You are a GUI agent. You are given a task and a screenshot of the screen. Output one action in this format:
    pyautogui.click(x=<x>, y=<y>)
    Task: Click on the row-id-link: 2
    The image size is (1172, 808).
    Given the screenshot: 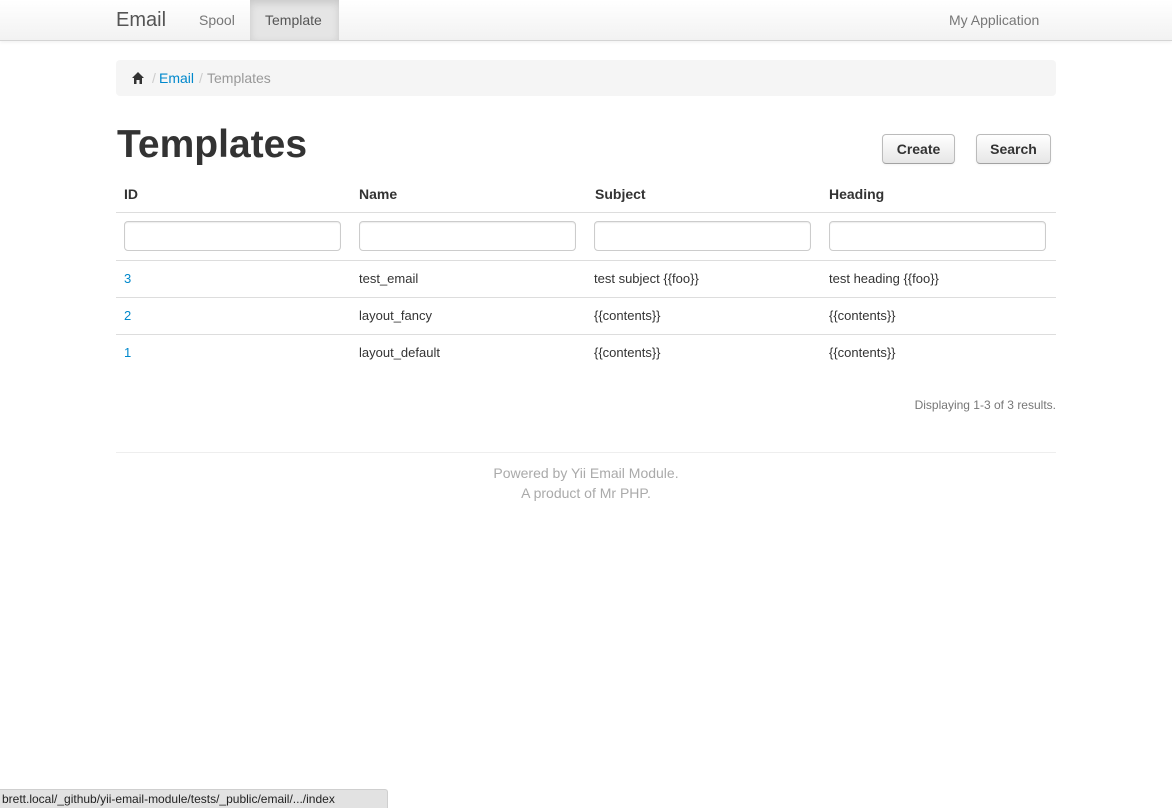 What is the action you would take?
    pyautogui.click(x=127, y=316)
    